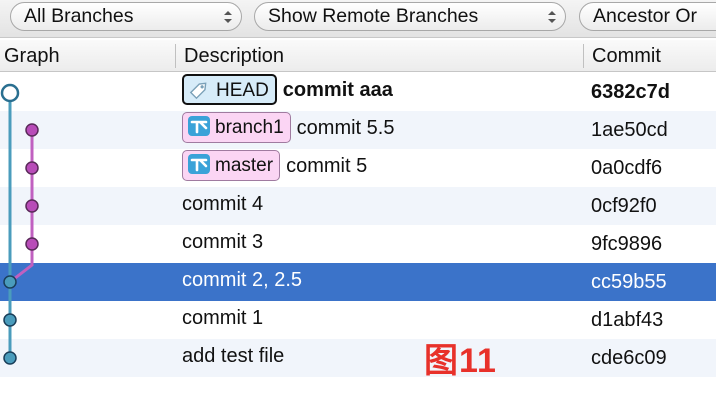  Describe the element at coordinates (627, 168) in the screenshot. I see `commit-hash: 0a0cdf6` at that location.